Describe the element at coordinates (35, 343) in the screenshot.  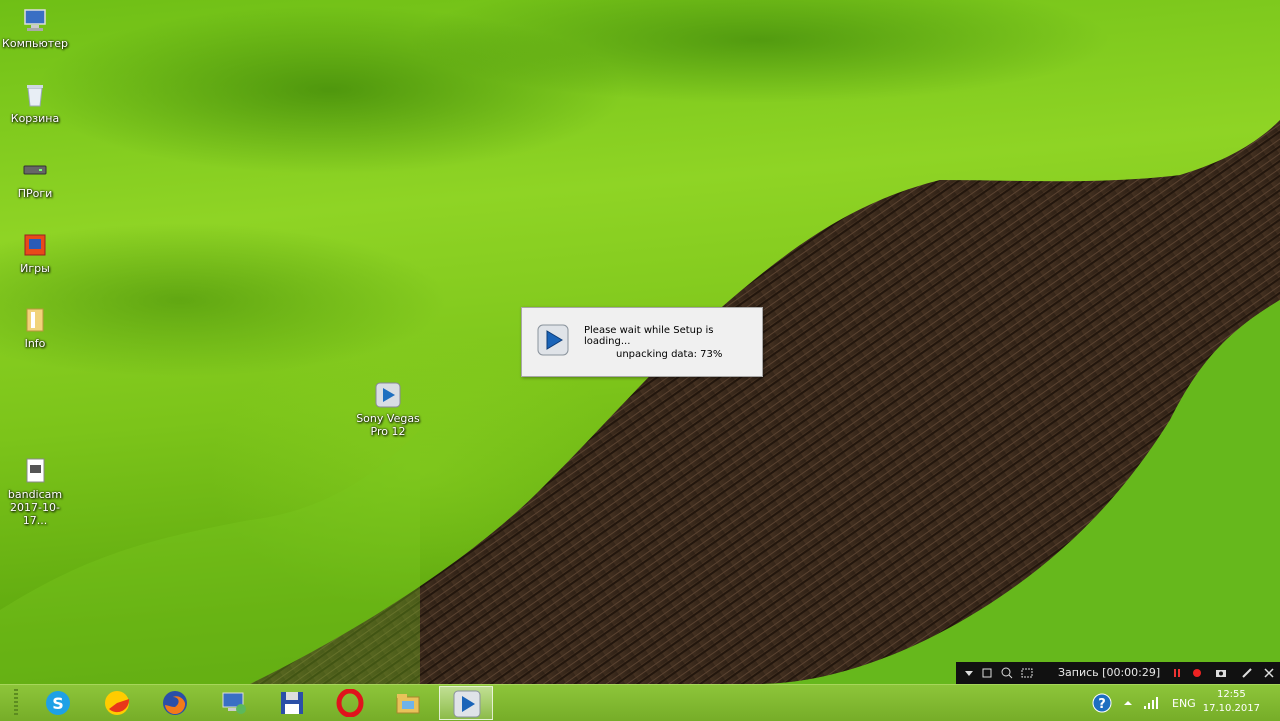
I see `desktop-icon-label: Info` at that location.